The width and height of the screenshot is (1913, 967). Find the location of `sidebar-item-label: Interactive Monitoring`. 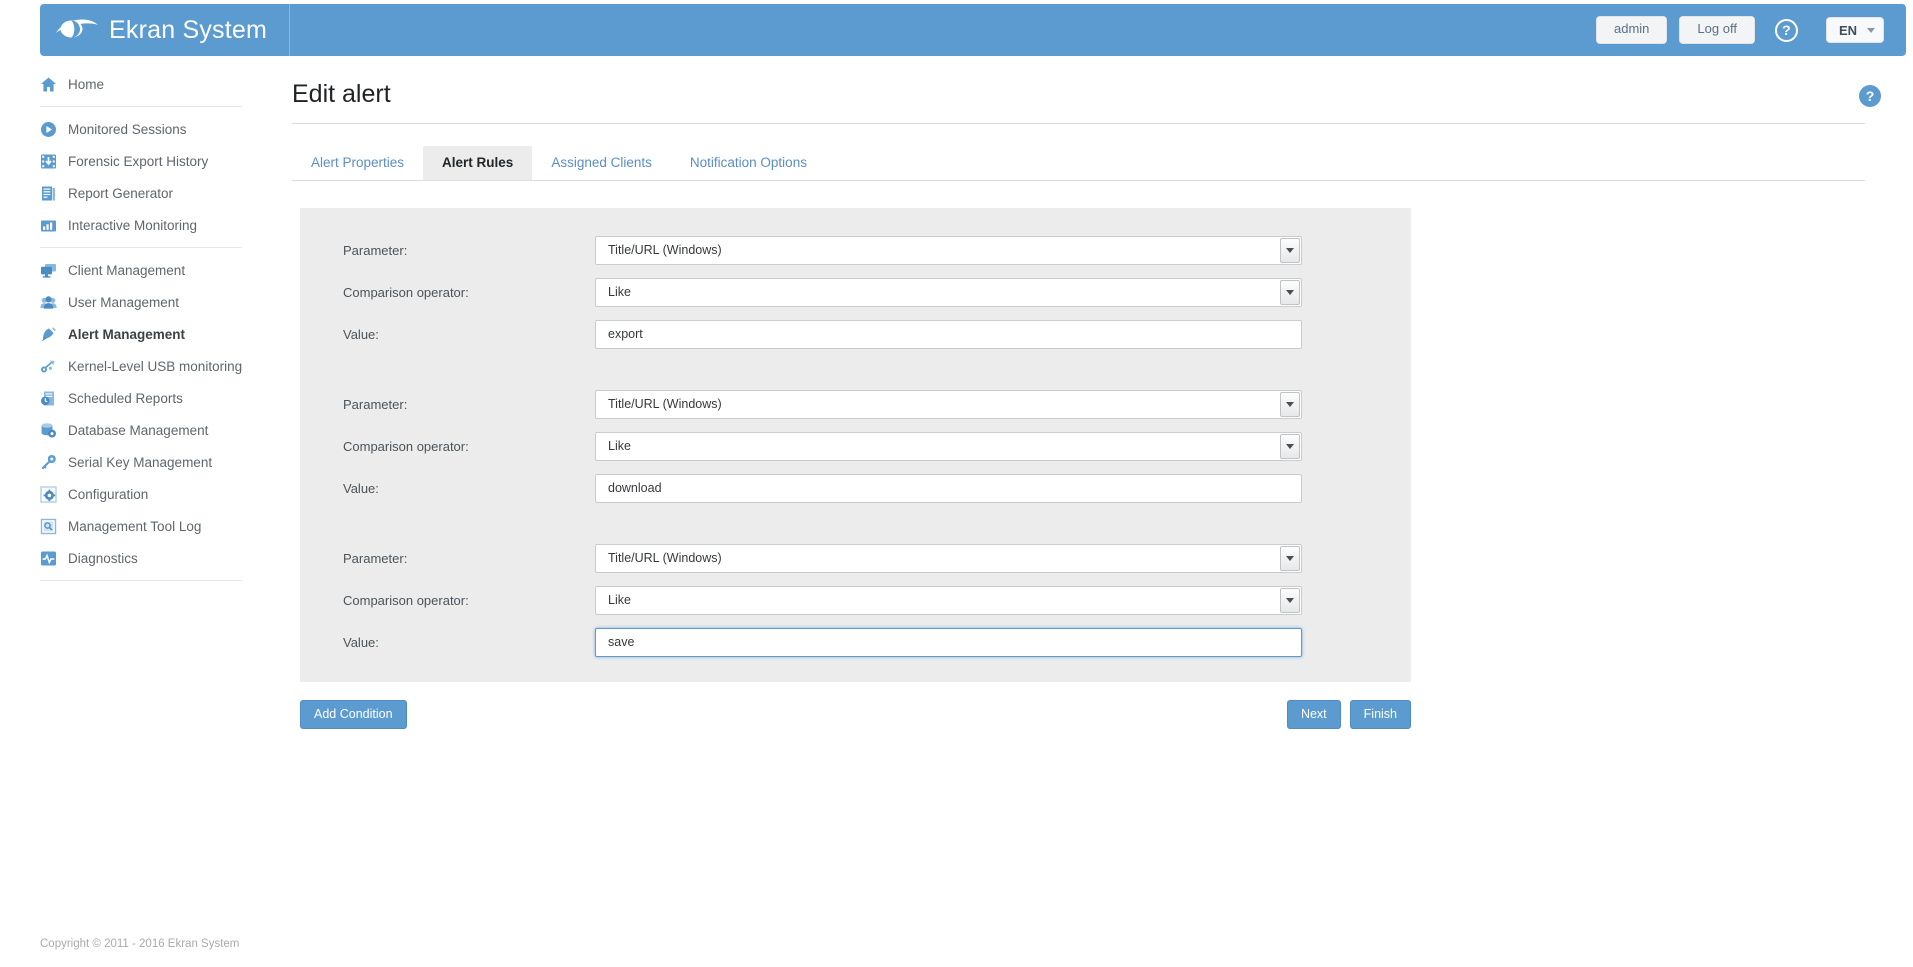

sidebar-item-label: Interactive Monitoring is located at coordinates (133, 225).